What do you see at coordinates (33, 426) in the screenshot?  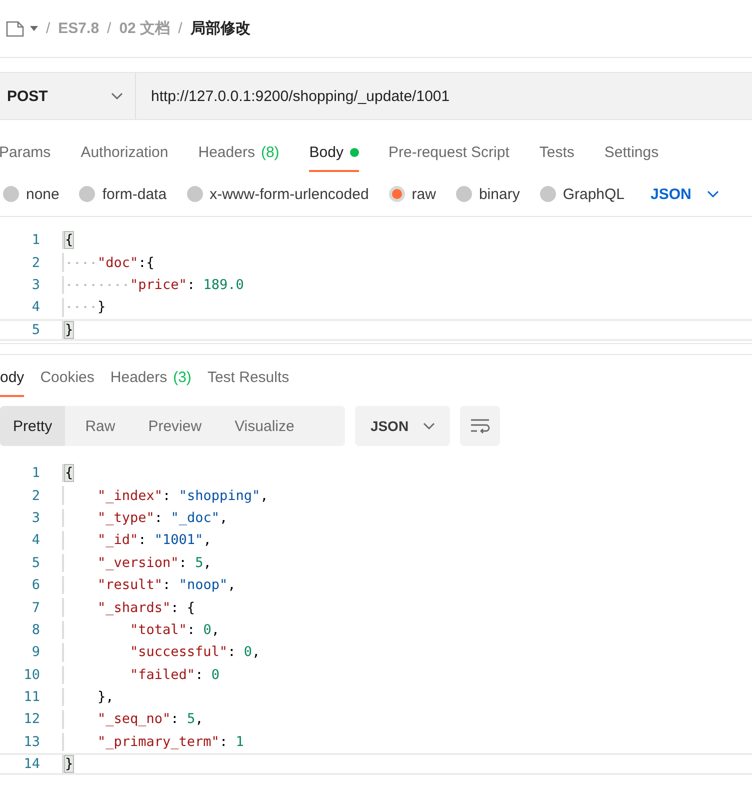 I see `view-mode-button: Pretty` at bounding box center [33, 426].